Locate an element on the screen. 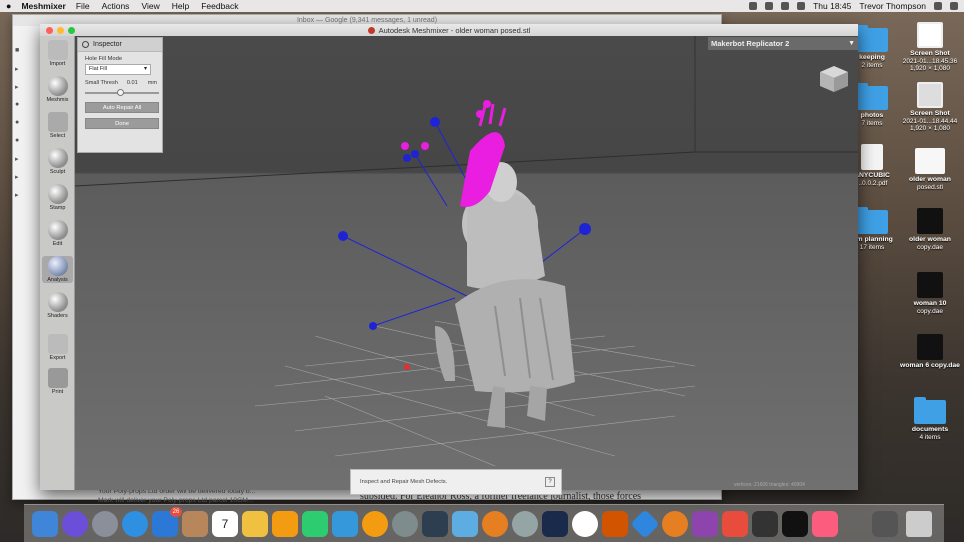 This screenshot has height=542, width=964. preview-icon is located at coordinates (465, 524).